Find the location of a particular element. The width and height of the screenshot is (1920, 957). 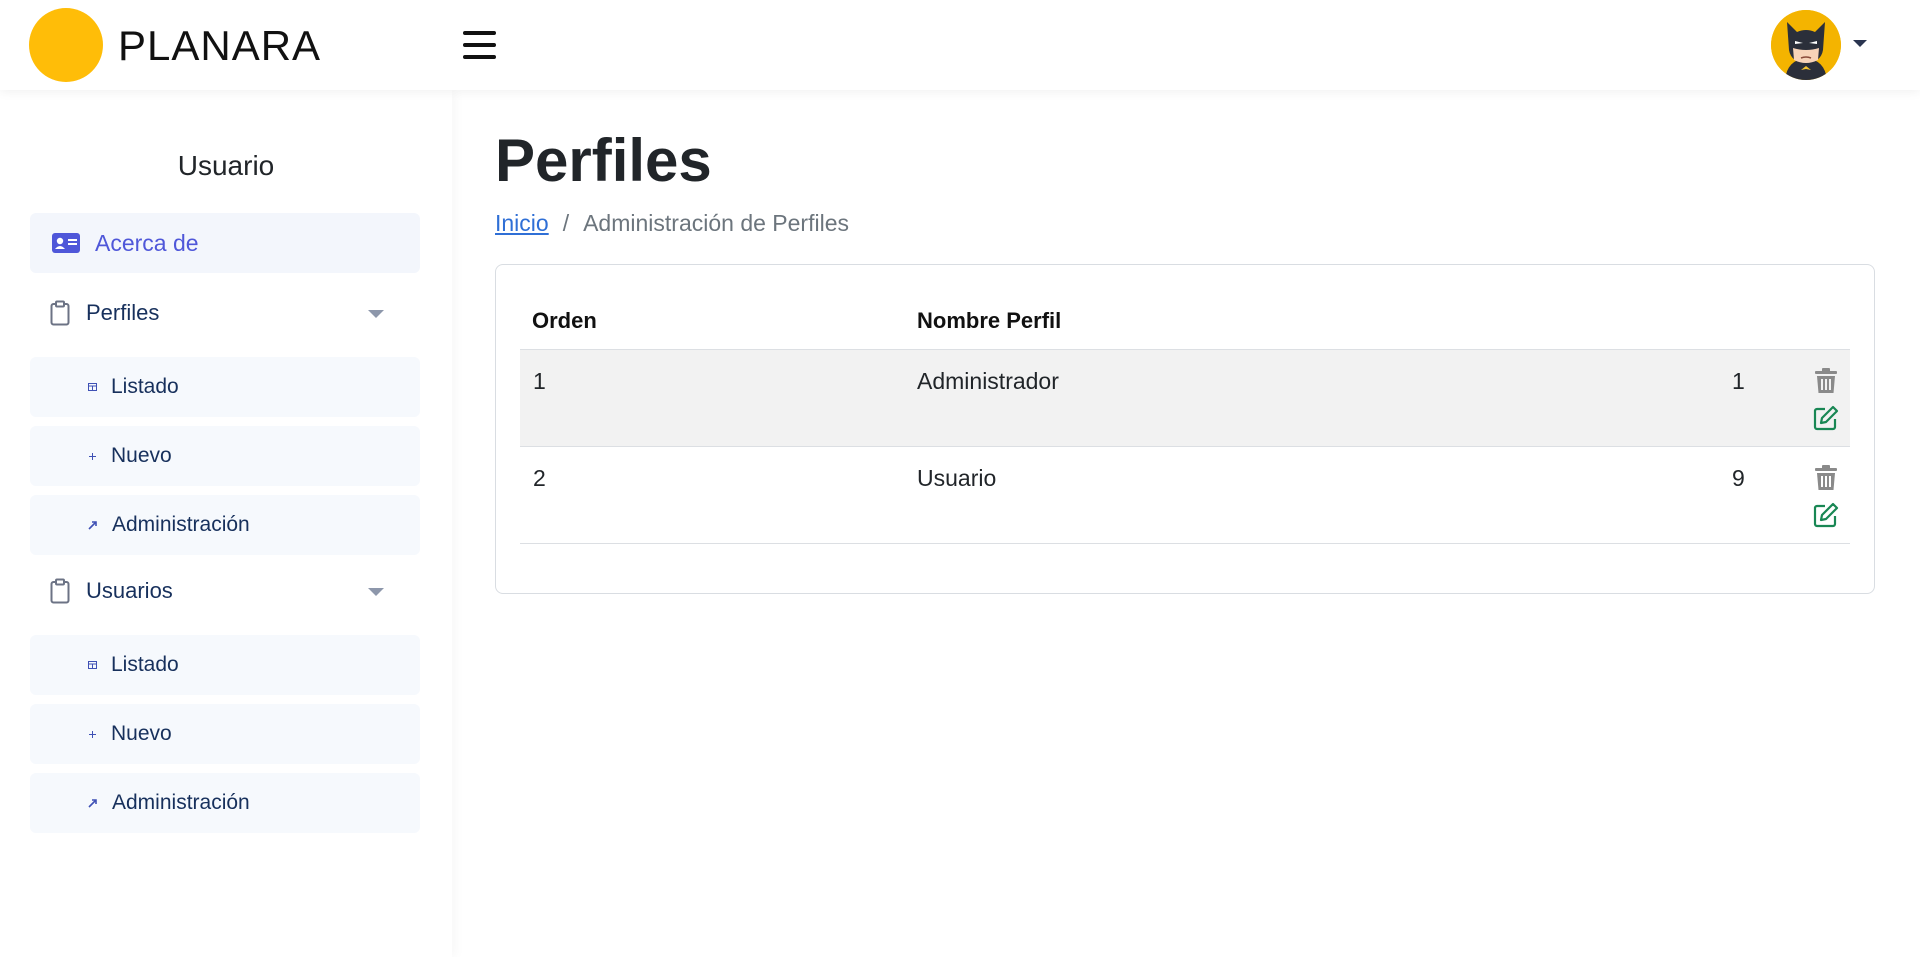

cell-nombre-perfil: Usuario is located at coordinates (957, 478).